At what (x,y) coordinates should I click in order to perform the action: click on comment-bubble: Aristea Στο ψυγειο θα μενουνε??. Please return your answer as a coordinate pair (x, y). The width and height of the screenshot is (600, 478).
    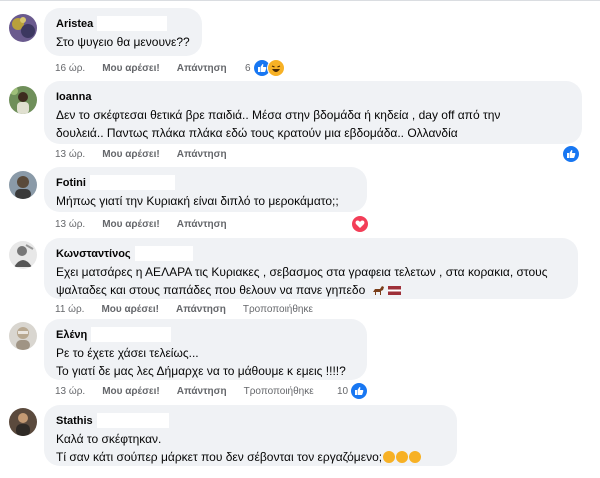
    Looking at the image, I should click on (123, 32).